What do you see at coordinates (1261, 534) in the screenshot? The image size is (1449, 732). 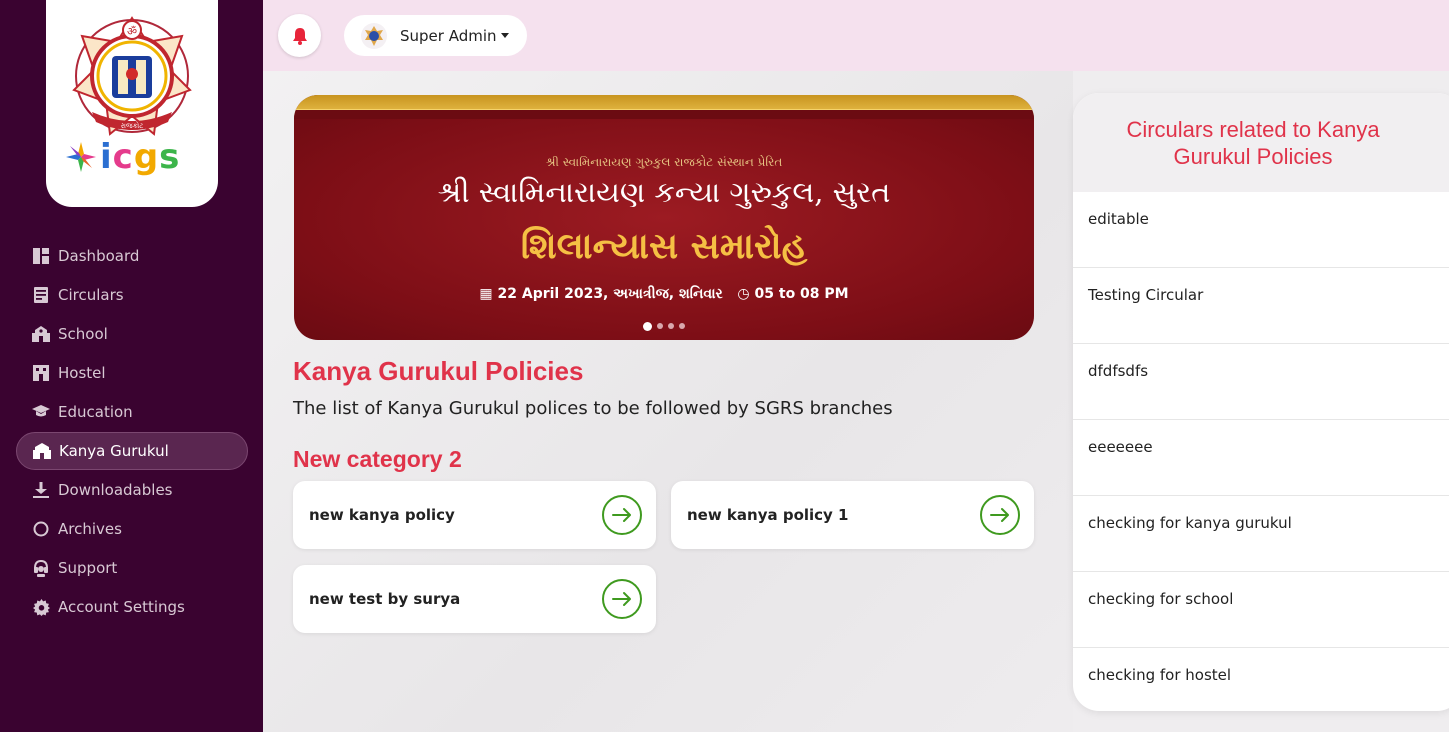 I see `circular-item: checking for kanya gurukul` at bounding box center [1261, 534].